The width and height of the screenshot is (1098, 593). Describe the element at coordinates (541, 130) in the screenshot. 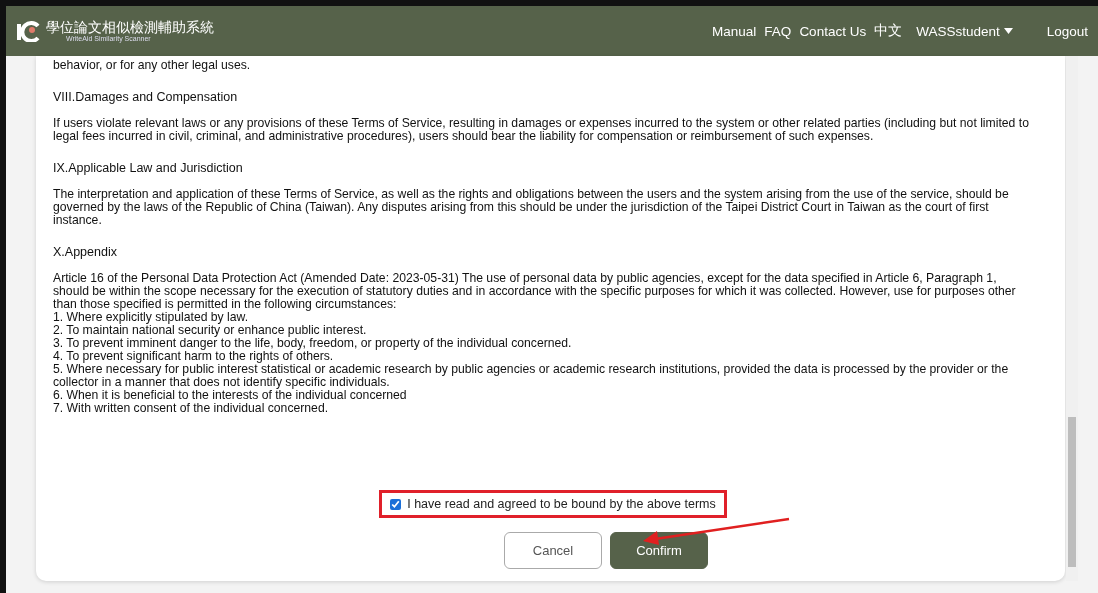

I see `paragraph: If users violate relevant laws or any provisions of these Terms of Service, resulting in damages or expenses incurred to the system or other related parties (including but not limited to legal fees incurred in civil, criminal, and administrative procedures), users should bear the liability for compensation or reimbursement of such expenses.` at that location.